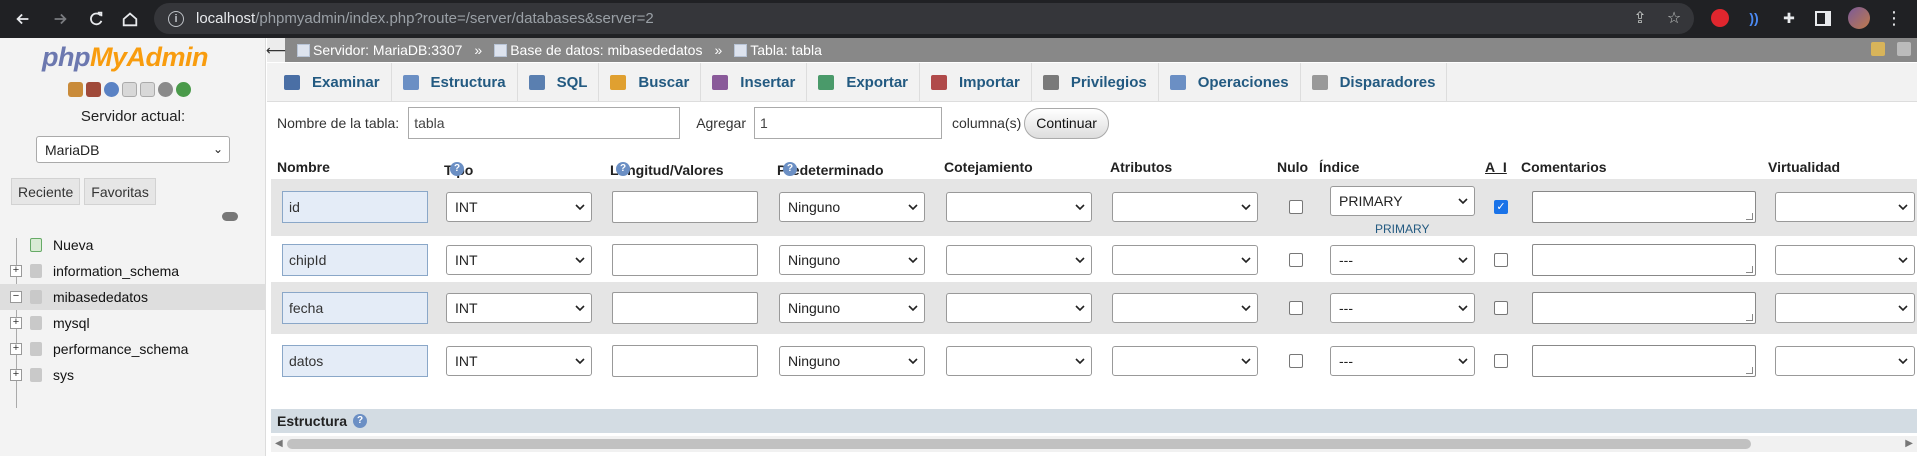 Image resolution: width=1917 pixels, height=456 pixels. Describe the element at coordinates (1720, 18) in the screenshot. I see `extension-red-icon` at that location.